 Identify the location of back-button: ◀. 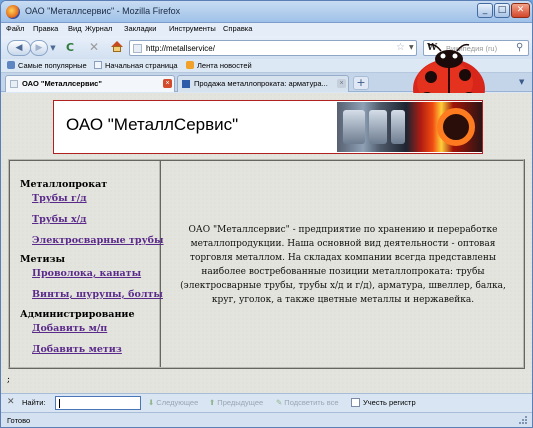
(19, 48).